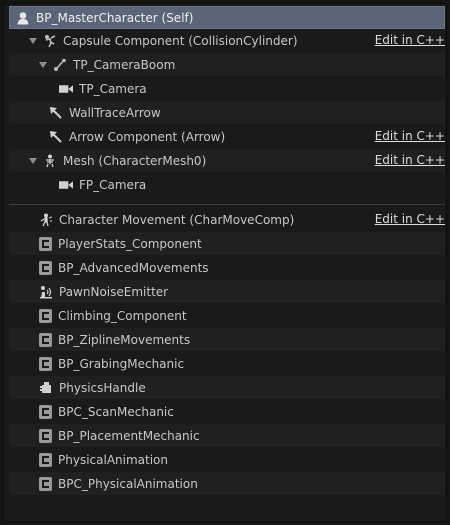 The image size is (450, 525). Describe the element at coordinates (129, 435) in the screenshot. I see `component-label: BP_PlacementMechanic` at that location.